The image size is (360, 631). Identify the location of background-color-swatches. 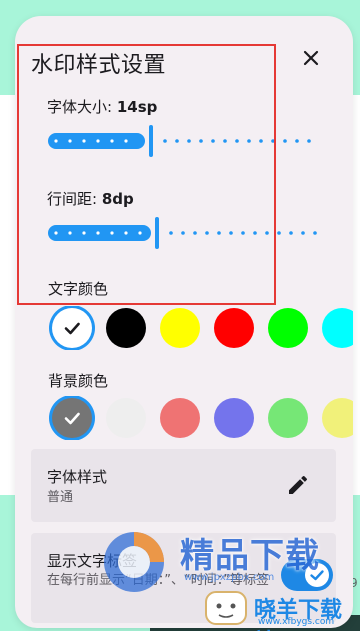
(184, 418).